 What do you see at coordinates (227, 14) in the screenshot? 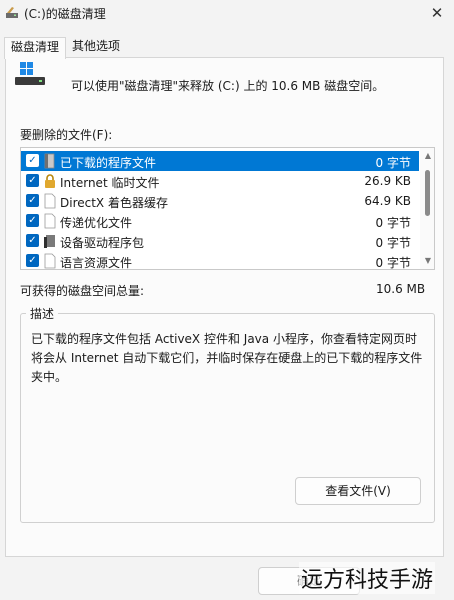
I see `title-bar: (C:)的磁盘清理 ✕` at bounding box center [227, 14].